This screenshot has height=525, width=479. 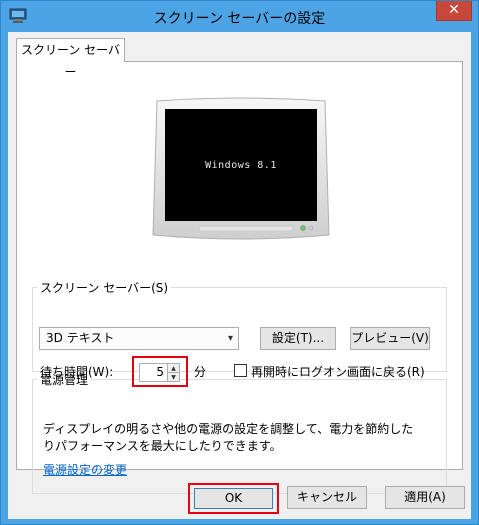 I want to click on wait-time-highlight: 5 ▲ ▼, so click(x=160, y=371).